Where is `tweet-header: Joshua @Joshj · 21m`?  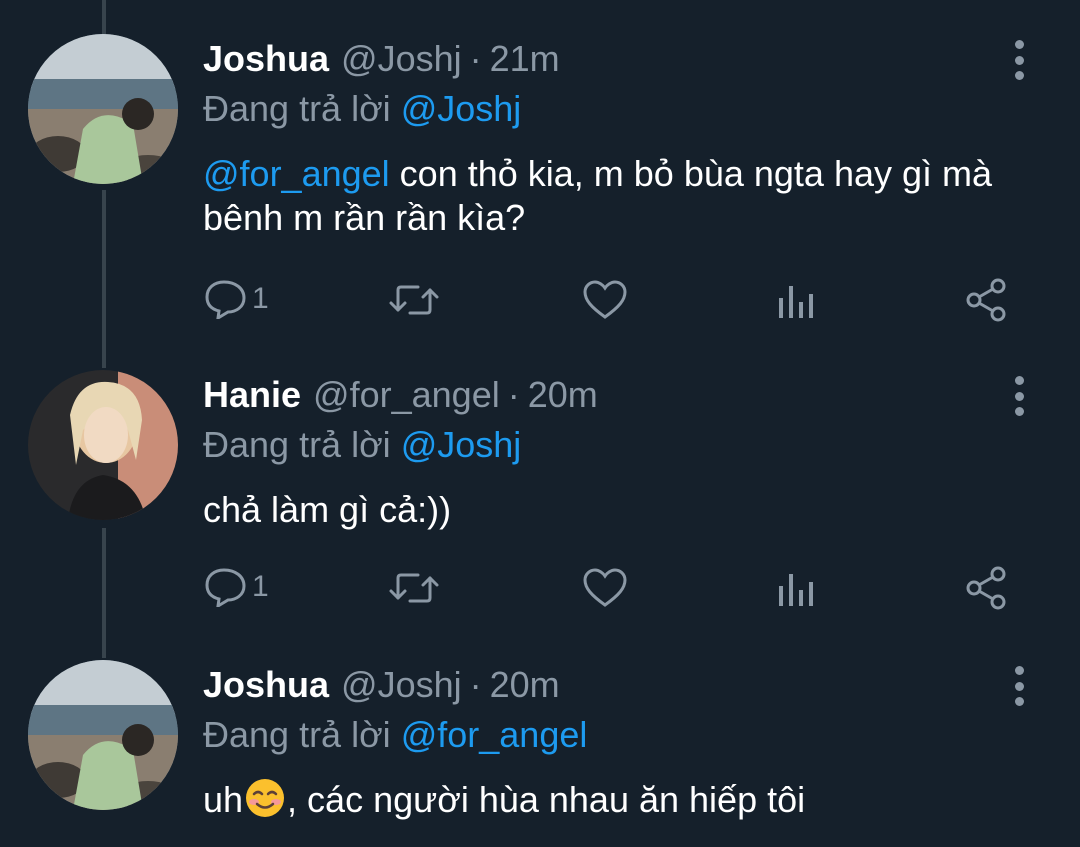 tweet-header: Joshua @Joshj · 21m is located at coordinates (381, 59).